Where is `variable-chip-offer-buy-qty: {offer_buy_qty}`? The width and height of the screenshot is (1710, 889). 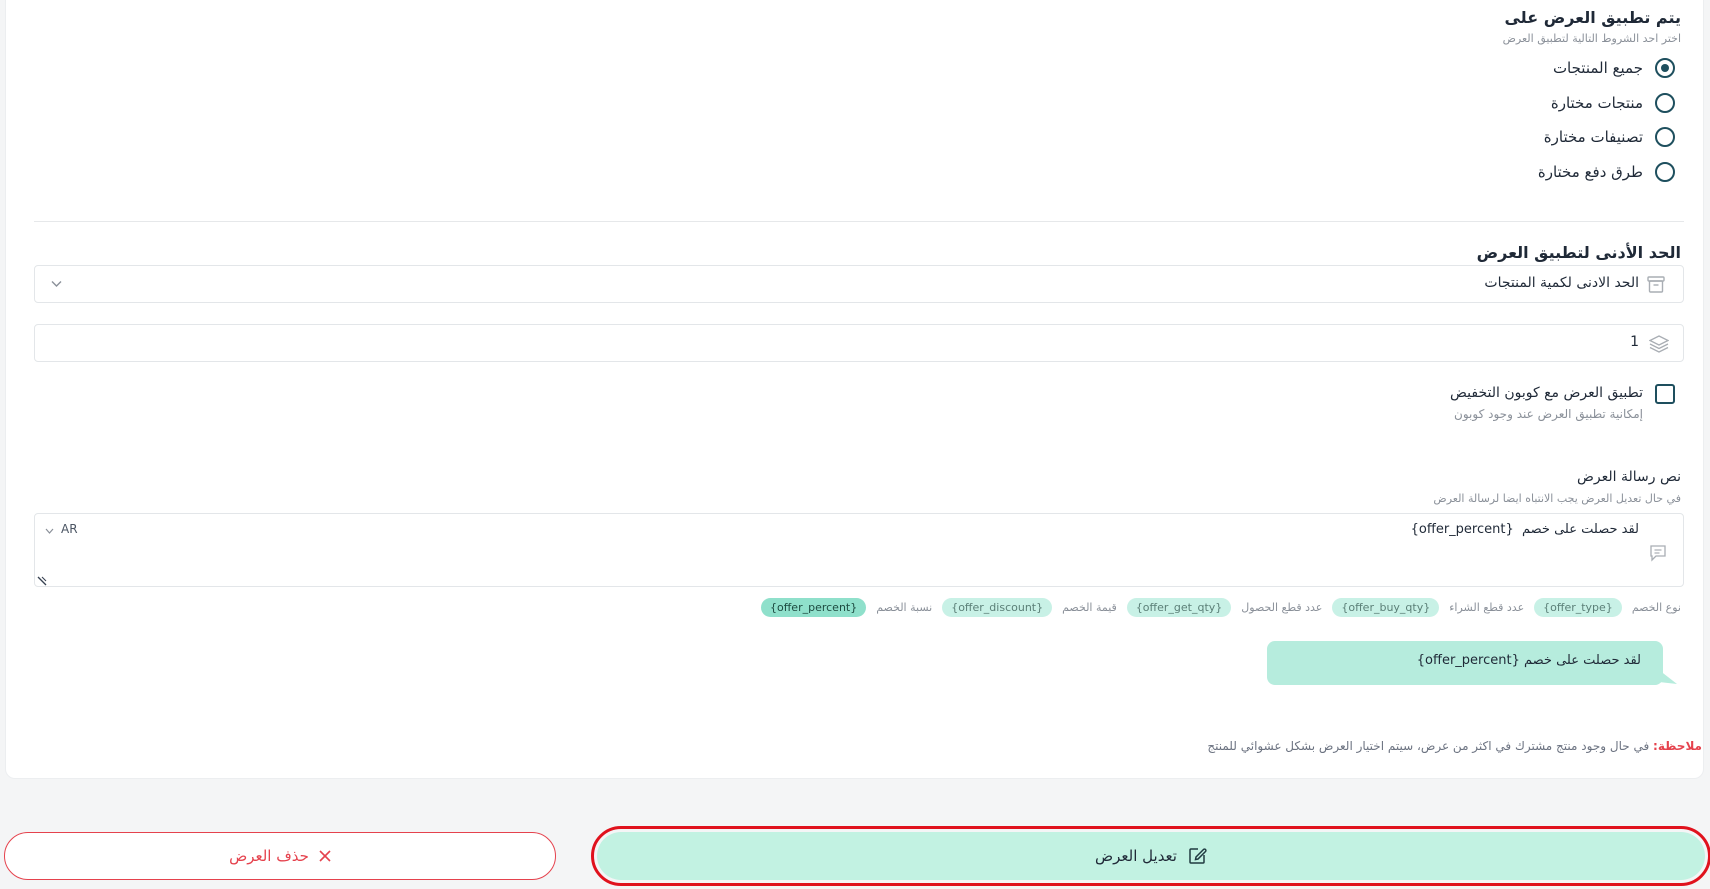
variable-chip-offer-buy-qty: {offer_buy_qty} is located at coordinates (1386, 607).